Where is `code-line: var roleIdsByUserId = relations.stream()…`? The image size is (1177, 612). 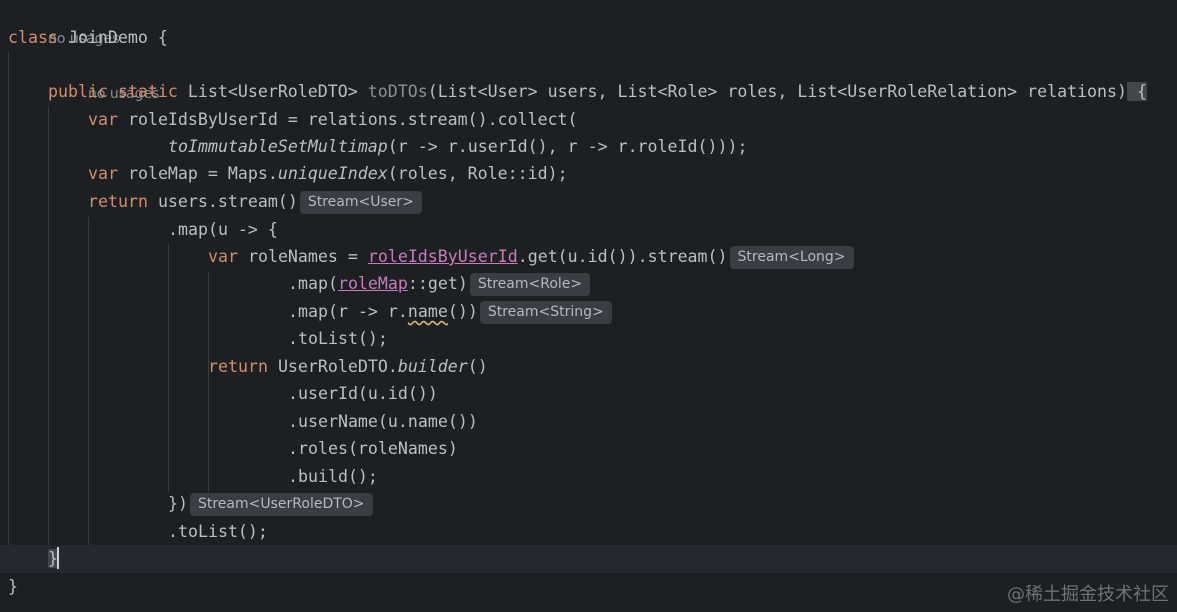 code-line: var roleIdsByUserId = relations.stream()… is located at coordinates (588, 120).